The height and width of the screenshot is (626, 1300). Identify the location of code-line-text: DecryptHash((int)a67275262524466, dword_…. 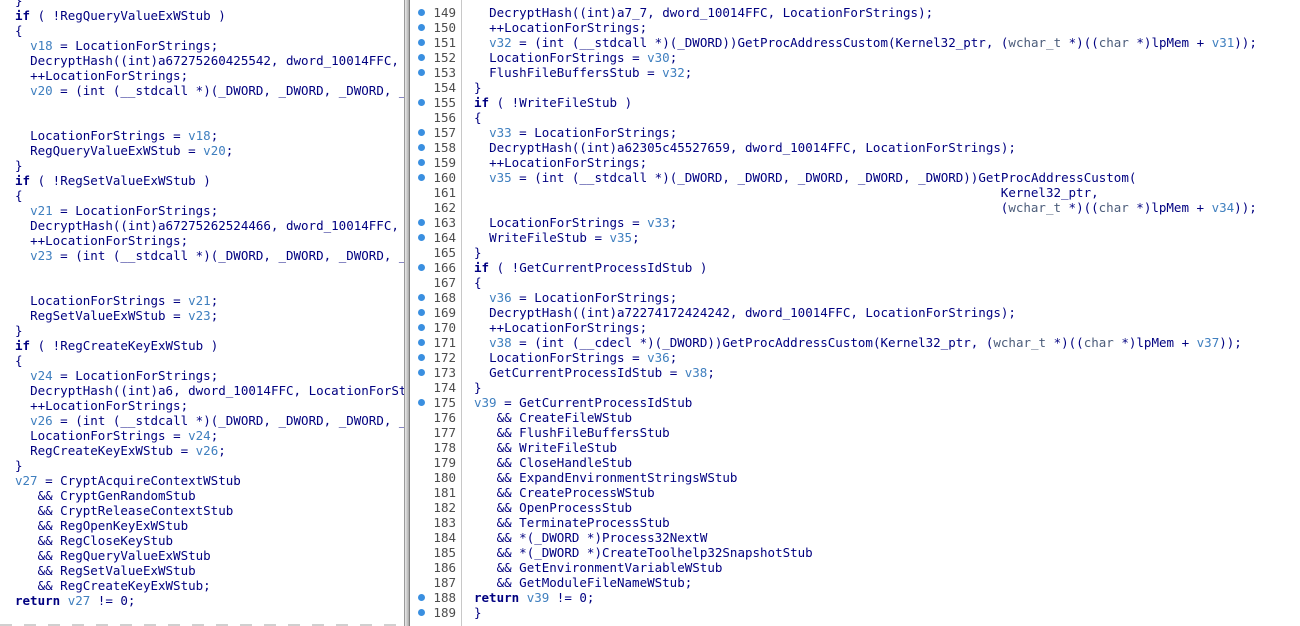
(214, 225).